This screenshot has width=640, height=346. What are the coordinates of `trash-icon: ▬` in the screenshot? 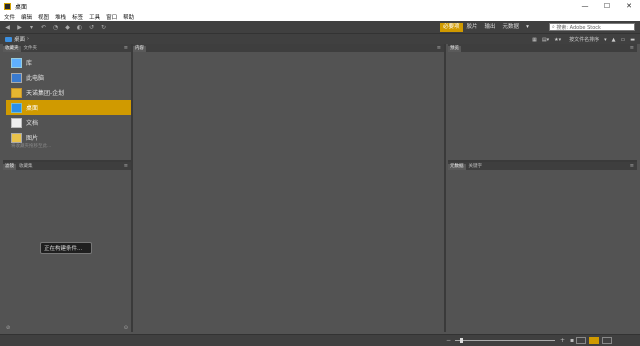 It's located at (632, 40).